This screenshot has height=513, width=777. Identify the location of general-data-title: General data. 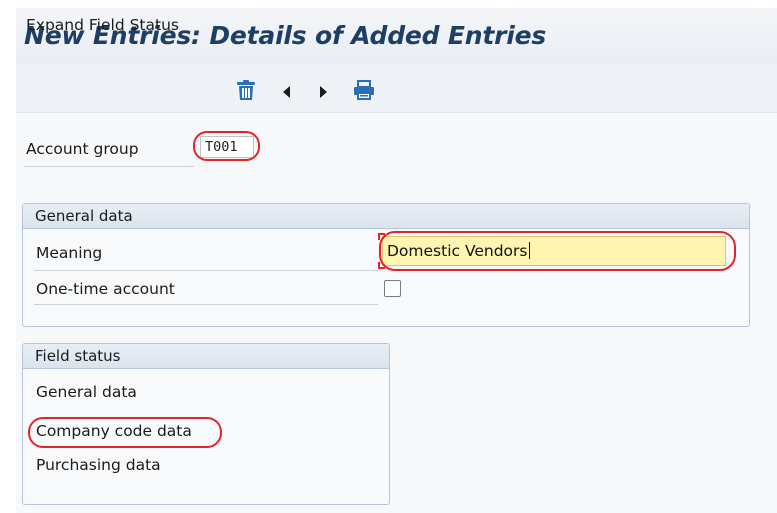
(84, 216).